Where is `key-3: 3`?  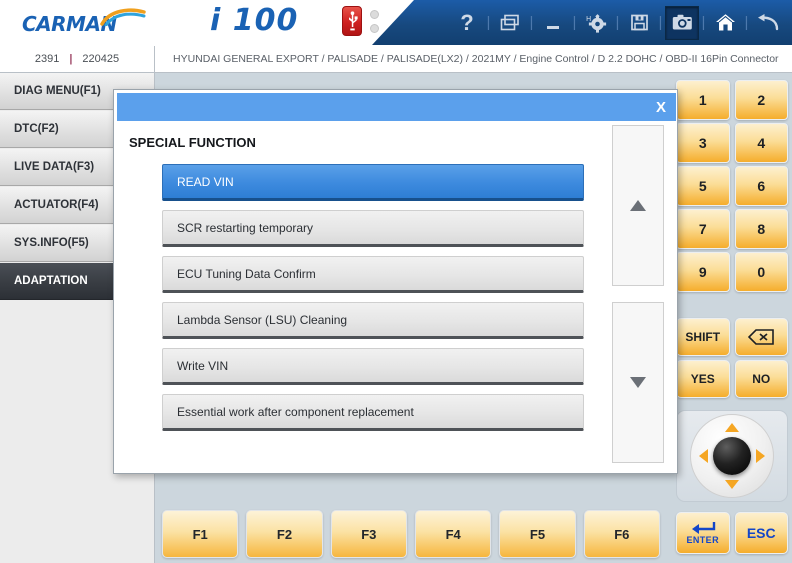
key-3: 3 is located at coordinates (703, 143).